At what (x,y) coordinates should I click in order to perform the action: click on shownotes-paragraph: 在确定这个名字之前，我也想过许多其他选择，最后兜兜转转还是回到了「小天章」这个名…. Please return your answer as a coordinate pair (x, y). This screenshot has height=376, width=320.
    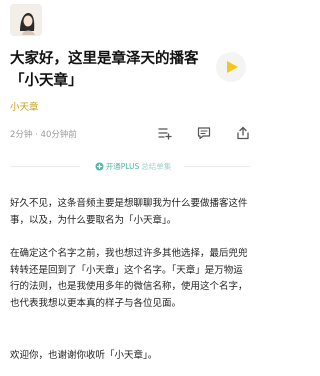
    Looking at the image, I should click on (129, 278).